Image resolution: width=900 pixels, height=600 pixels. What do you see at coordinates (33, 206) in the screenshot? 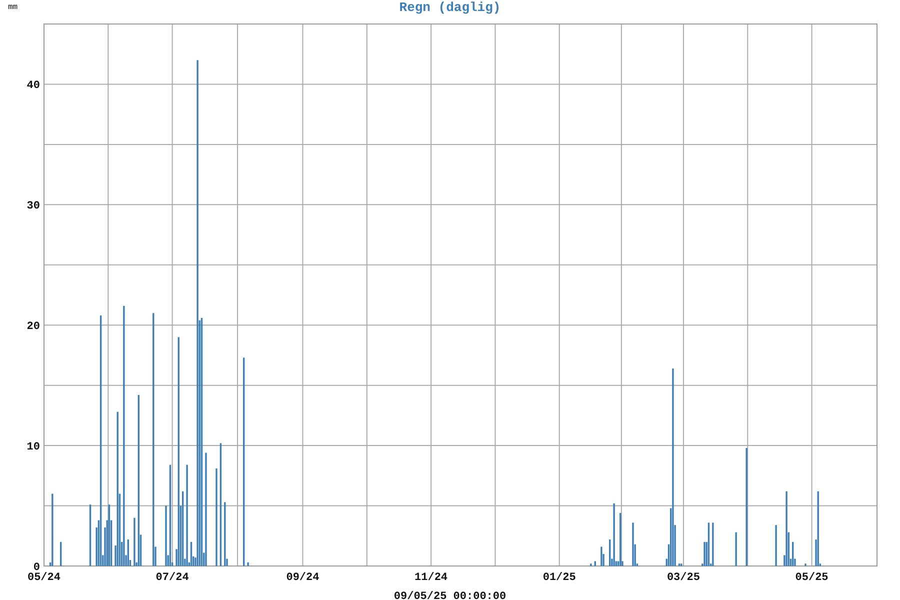
I see `y-tick-label: 30` at bounding box center [33, 206].